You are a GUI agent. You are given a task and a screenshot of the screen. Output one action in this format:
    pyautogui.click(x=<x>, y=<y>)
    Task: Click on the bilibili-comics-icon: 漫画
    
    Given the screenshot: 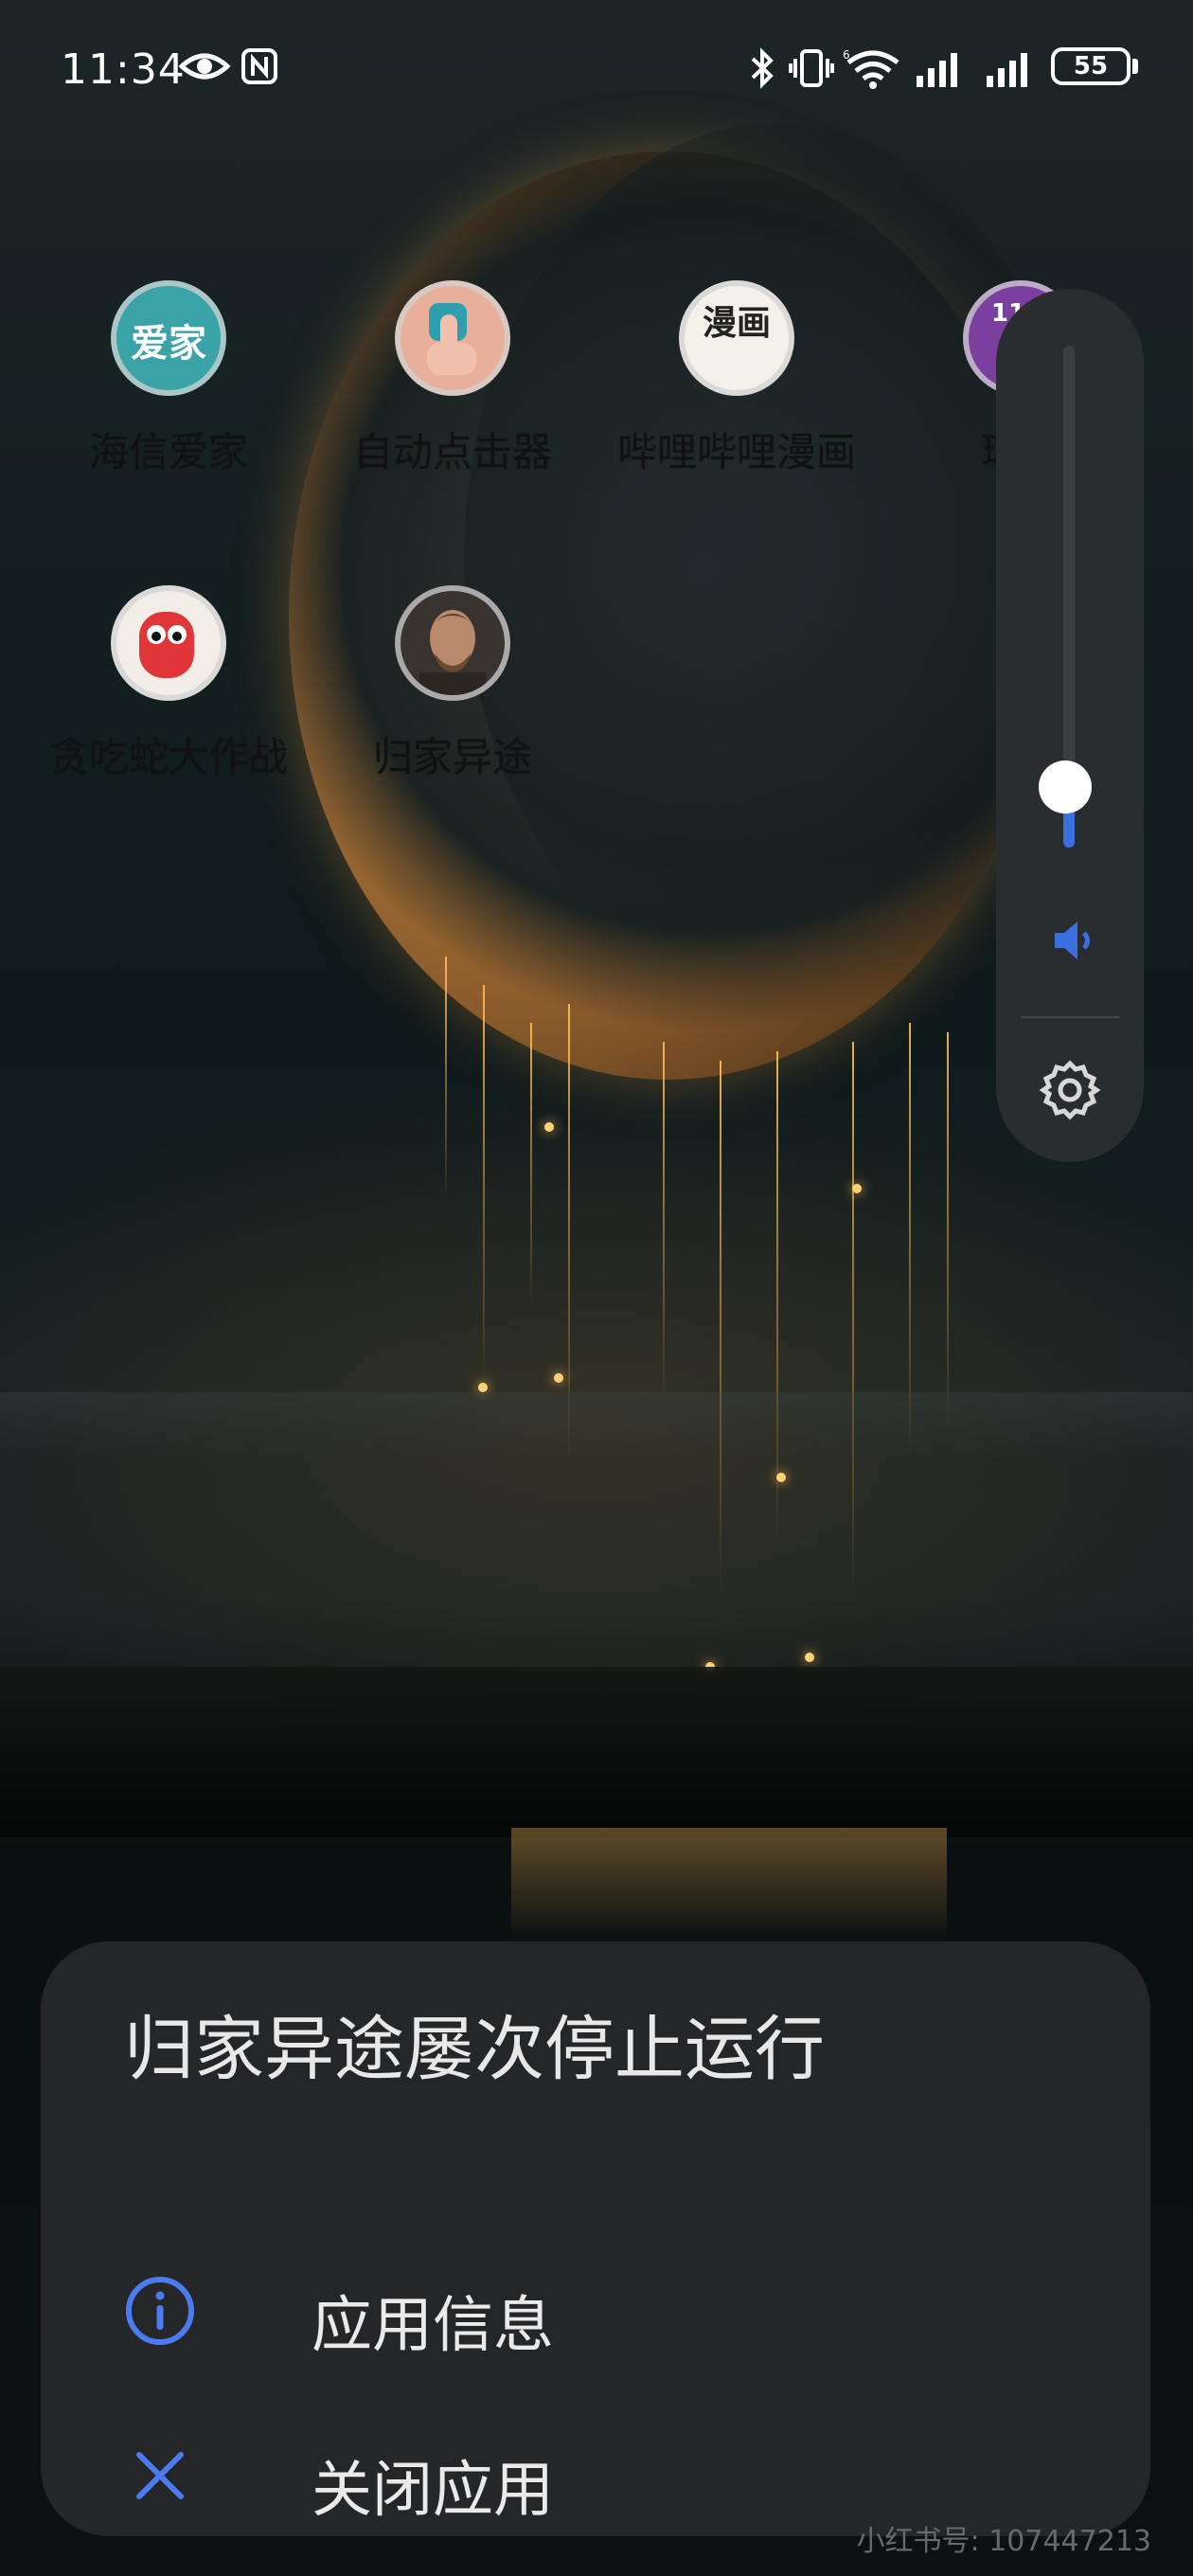 What is the action you would take?
    pyautogui.click(x=736, y=338)
    